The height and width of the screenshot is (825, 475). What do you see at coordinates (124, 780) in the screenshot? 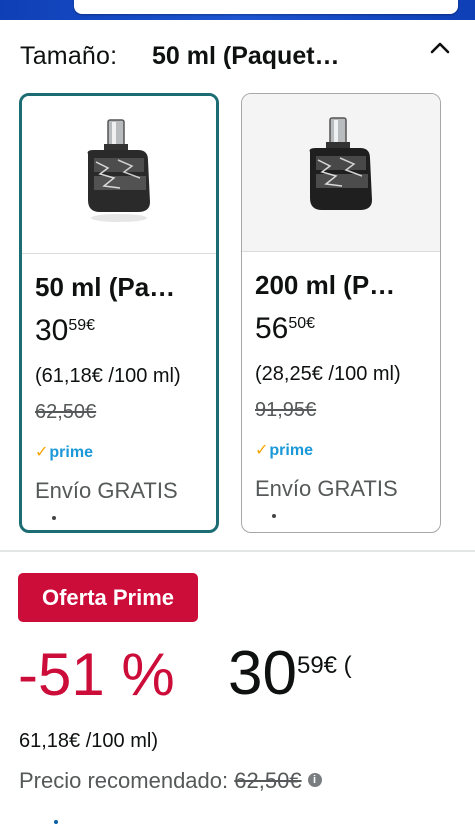
I see `recommended-price-label: Precio recomendado:` at bounding box center [124, 780].